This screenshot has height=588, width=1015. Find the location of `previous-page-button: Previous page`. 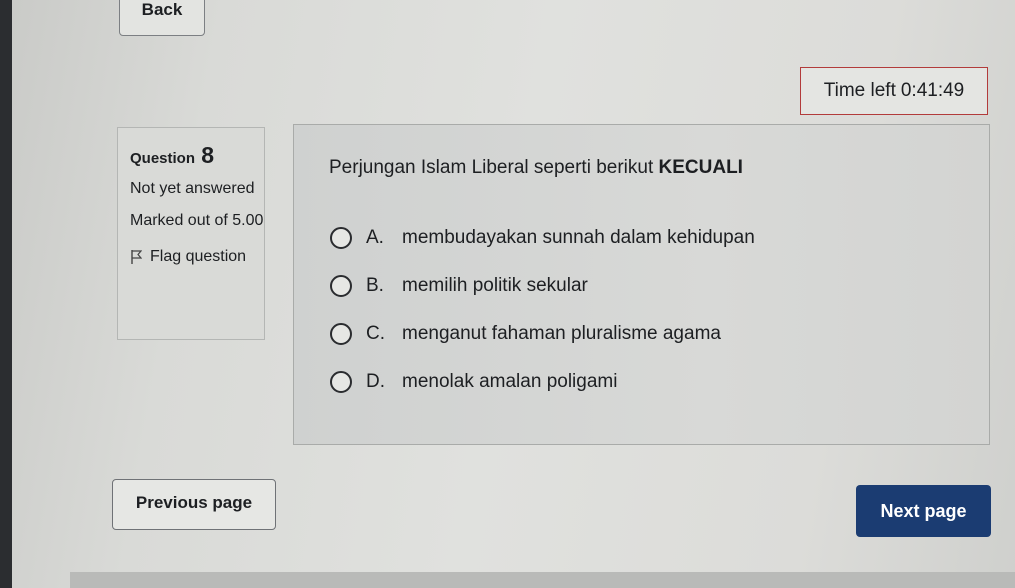

previous-page-button: Previous page is located at coordinates (194, 504).